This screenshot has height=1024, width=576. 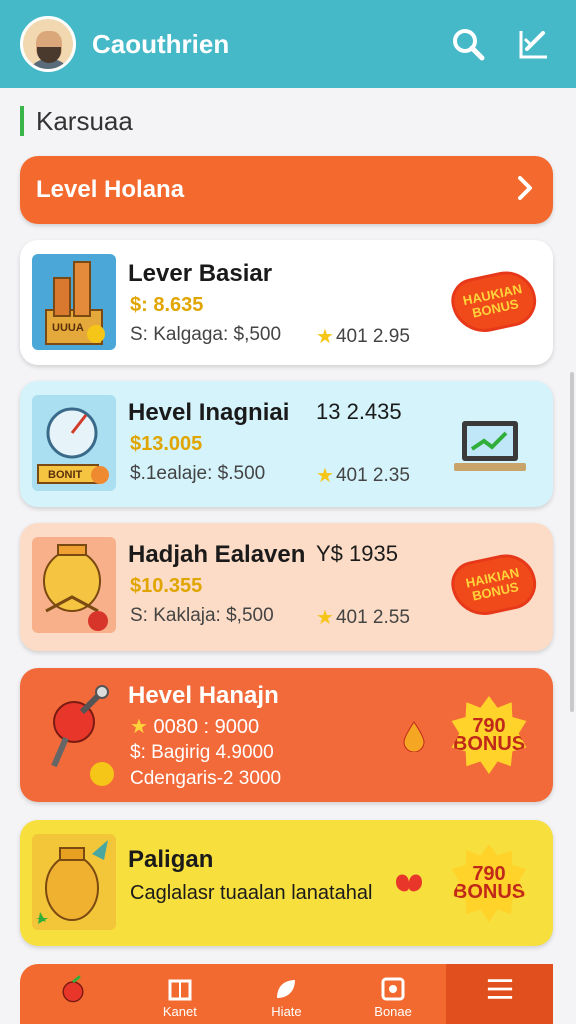 I want to click on card-rating: ★ 401 2.35, so click(x=363, y=475).